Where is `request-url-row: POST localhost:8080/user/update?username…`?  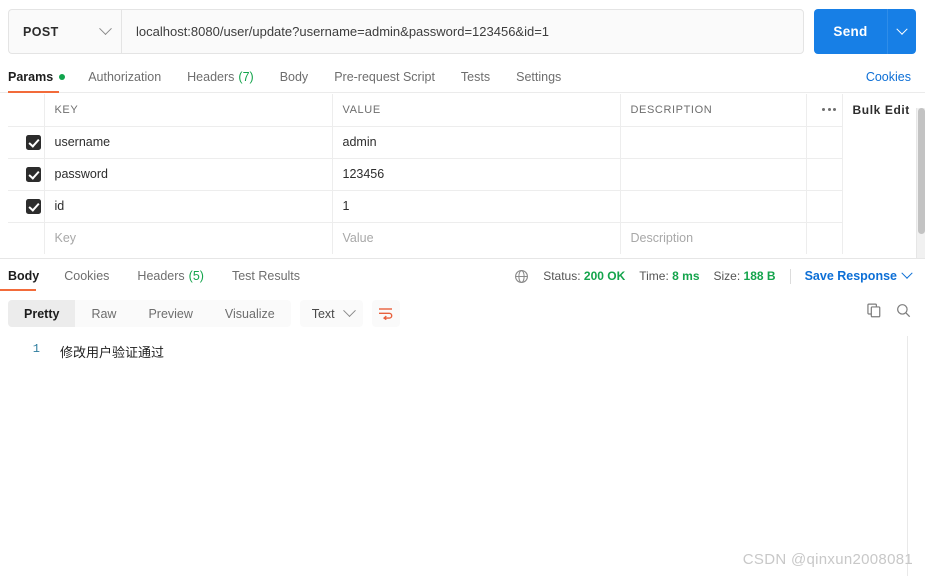 request-url-row: POST localhost:8080/user/update?username… is located at coordinates (462, 31).